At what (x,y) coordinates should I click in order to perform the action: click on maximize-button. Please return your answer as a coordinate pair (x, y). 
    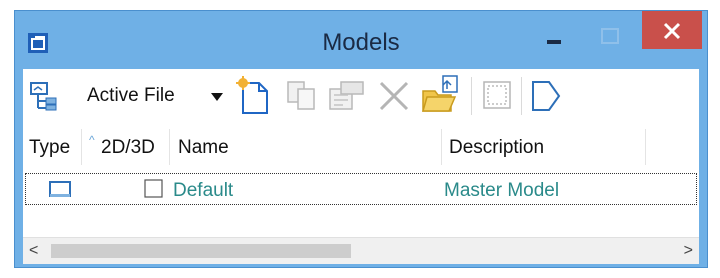
    Looking at the image, I should click on (610, 38).